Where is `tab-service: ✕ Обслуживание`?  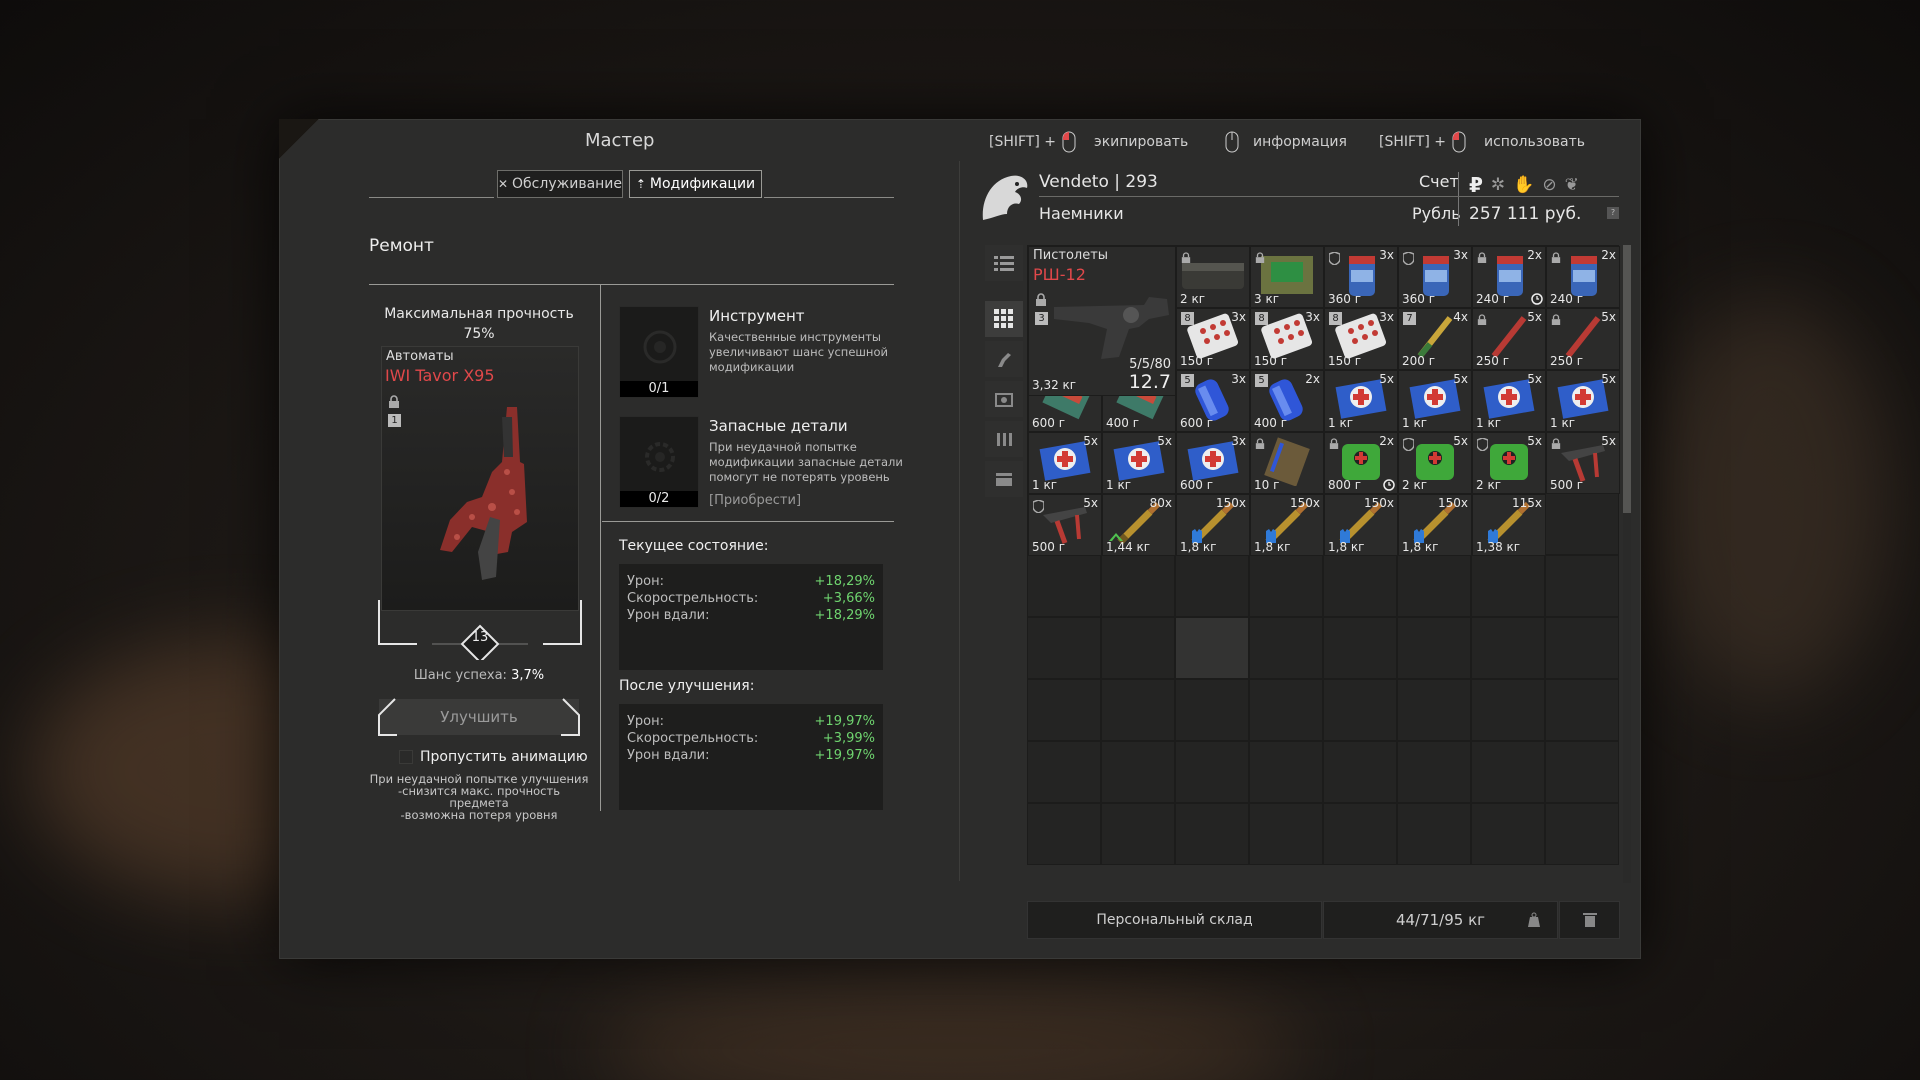
tab-service: ✕ Обслуживание is located at coordinates (560, 184).